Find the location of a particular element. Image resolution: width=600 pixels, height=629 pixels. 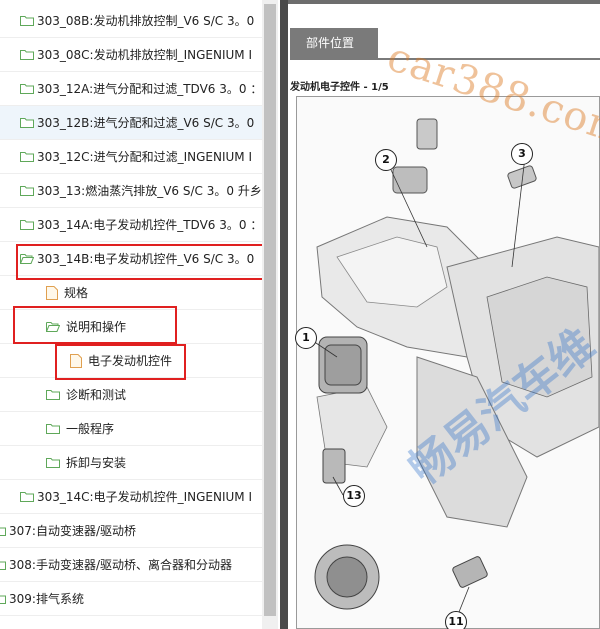

tree-item: 309:排气系统 is located at coordinates (131, 599).